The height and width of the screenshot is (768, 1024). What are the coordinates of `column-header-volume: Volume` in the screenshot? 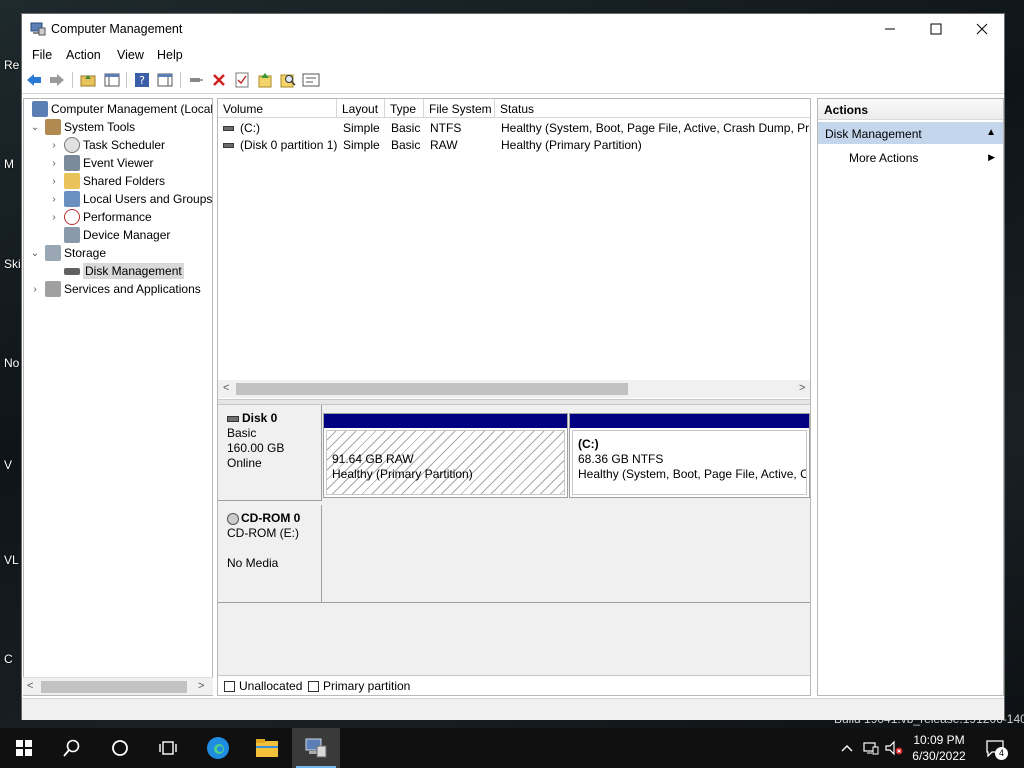 It's located at (277, 108).